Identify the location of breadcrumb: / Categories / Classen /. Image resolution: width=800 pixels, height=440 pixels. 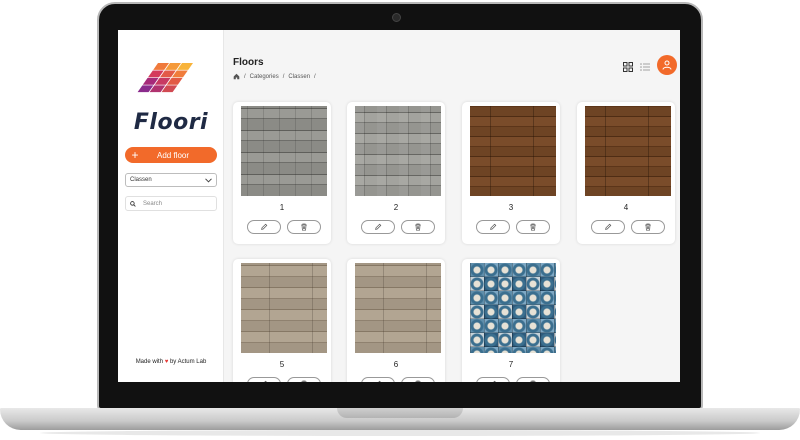
(274, 76).